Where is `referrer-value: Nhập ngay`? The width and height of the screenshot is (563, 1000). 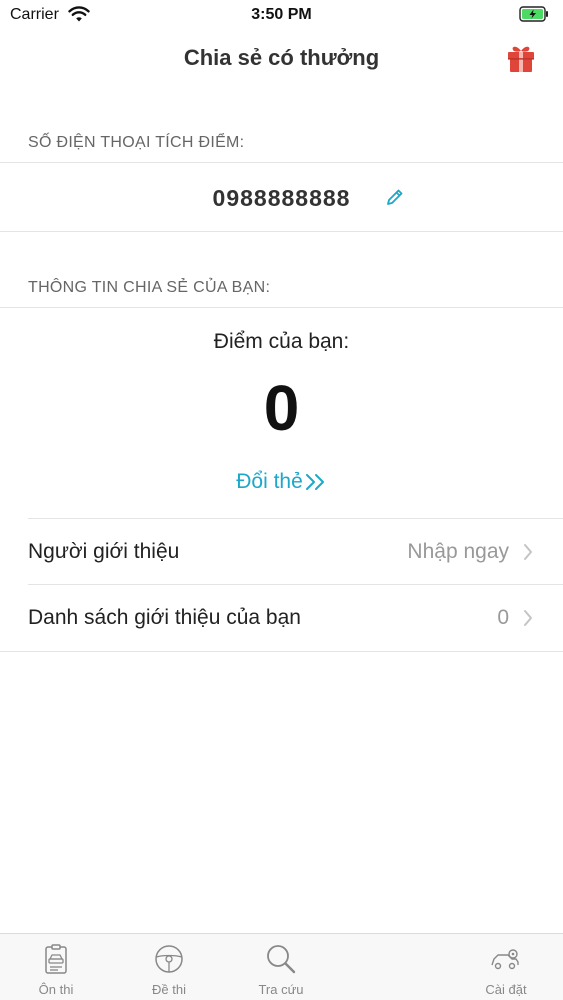
referrer-value: Nhập ngay is located at coordinates (458, 551).